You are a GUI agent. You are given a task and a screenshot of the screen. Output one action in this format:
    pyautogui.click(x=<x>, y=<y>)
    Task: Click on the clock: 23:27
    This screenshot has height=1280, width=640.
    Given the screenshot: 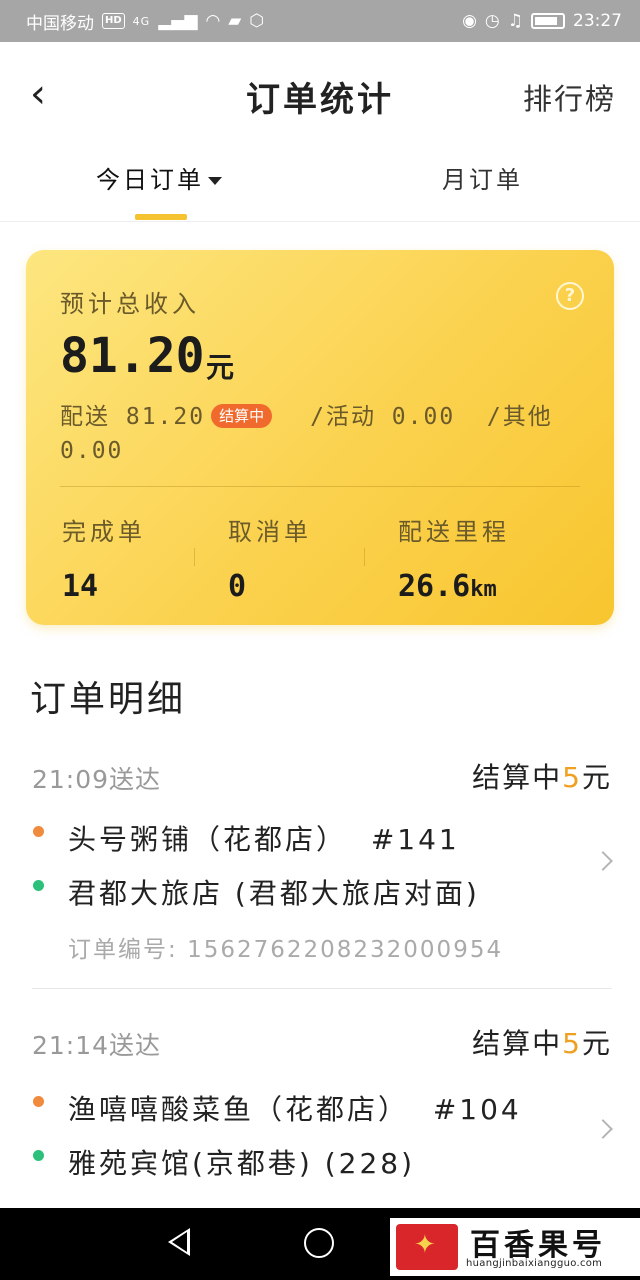 What is the action you would take?
    pyautogui.click(x=597, y=21)
    